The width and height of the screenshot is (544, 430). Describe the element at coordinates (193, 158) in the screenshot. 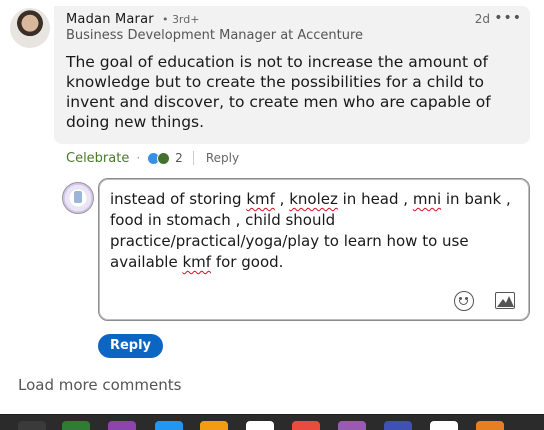

I see `divider` at that location.